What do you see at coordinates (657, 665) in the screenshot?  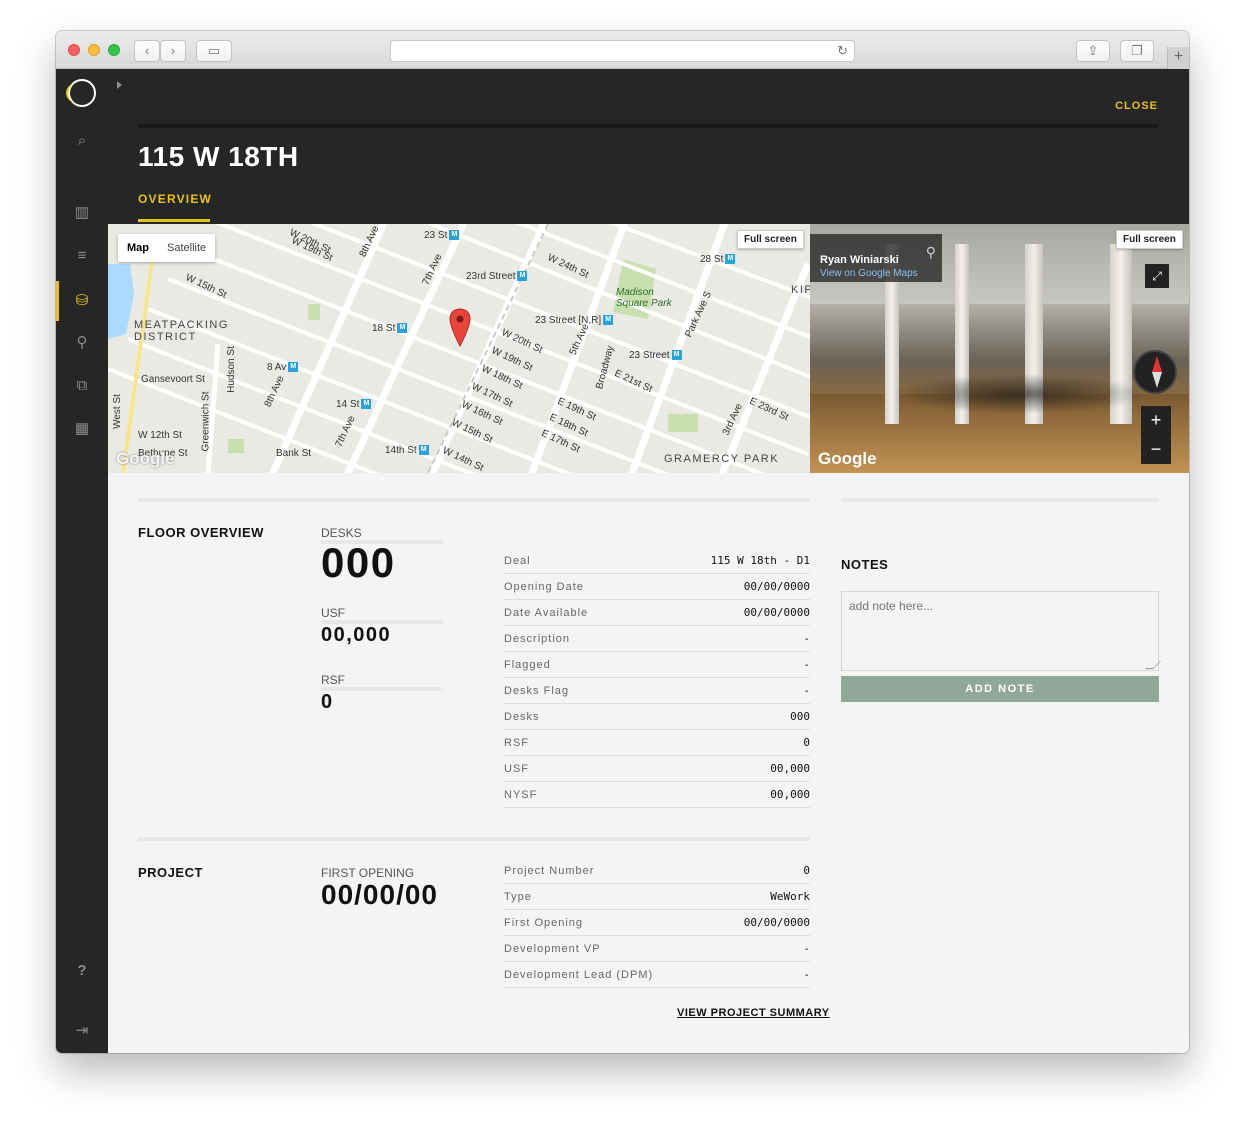 I see `table-row: Flagged -` at bounding box center [657, 665].